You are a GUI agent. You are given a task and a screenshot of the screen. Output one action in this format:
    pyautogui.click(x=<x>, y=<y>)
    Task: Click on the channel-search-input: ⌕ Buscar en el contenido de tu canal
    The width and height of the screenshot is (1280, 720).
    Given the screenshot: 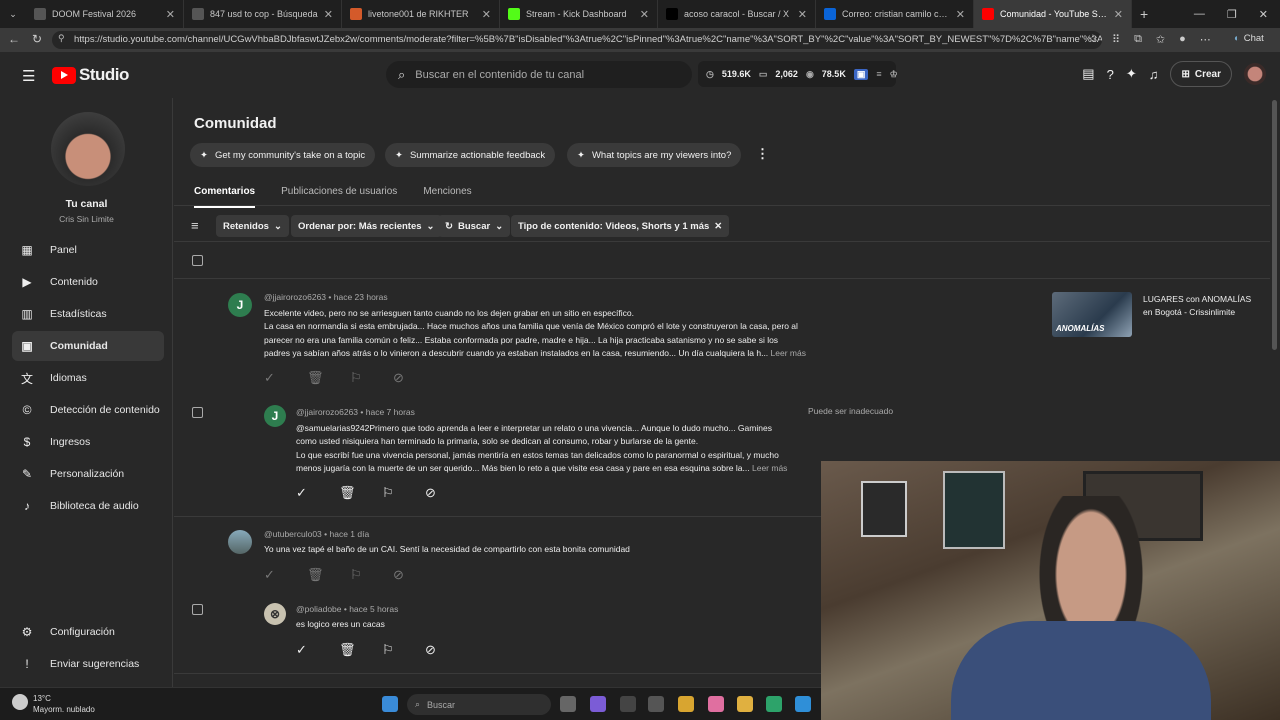 What is the action you would take?
    pyautogui.click(x=539, y=74)
    